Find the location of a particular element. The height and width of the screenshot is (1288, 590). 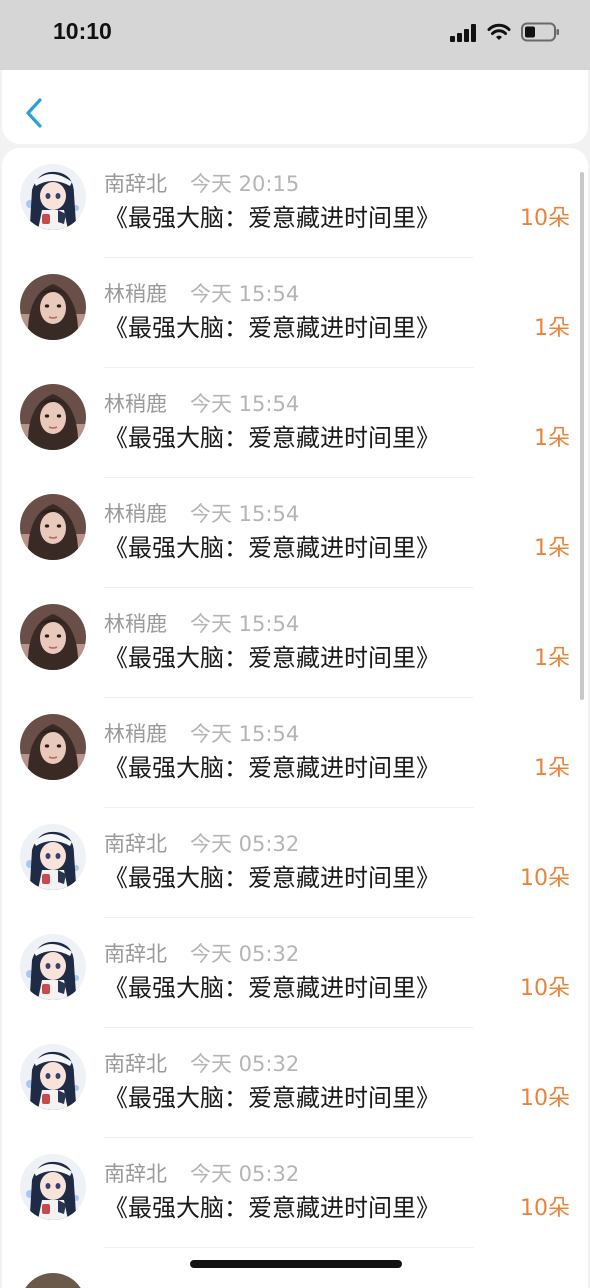

status-icons is located at coordinates (505, 33).